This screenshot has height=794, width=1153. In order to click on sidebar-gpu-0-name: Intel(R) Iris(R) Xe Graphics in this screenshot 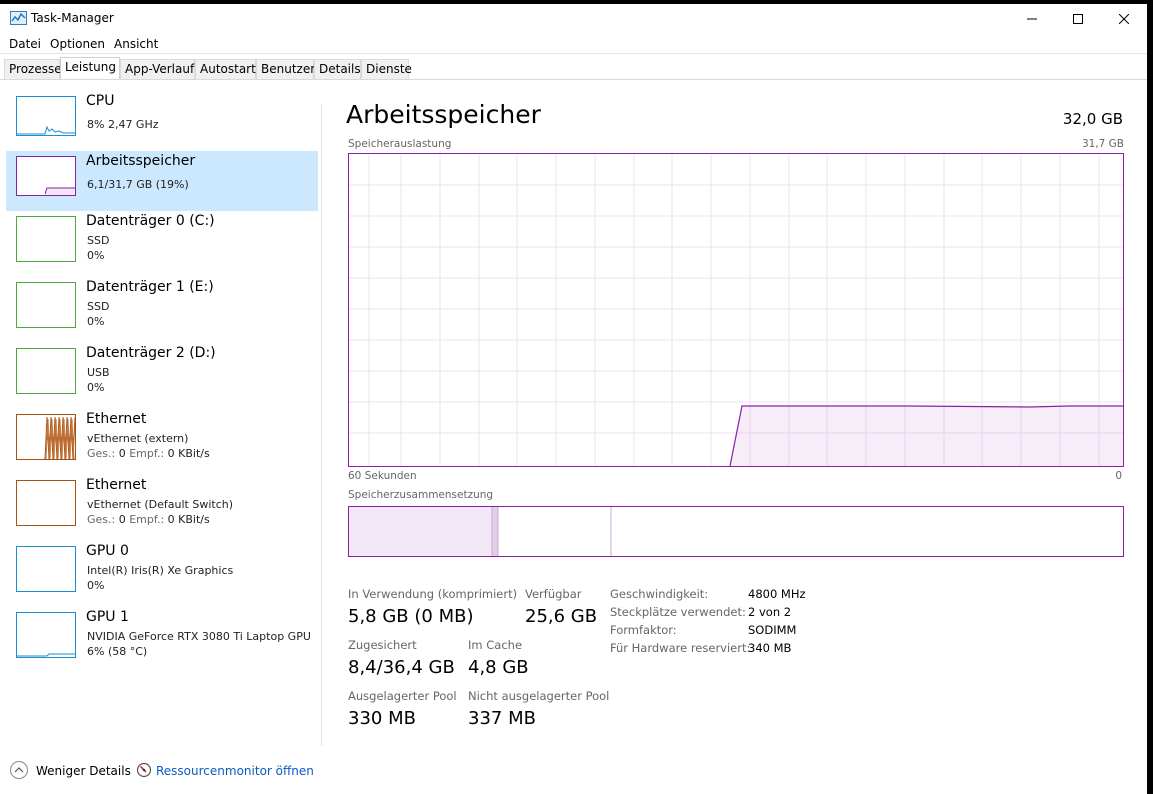, I will do `click(160, 570)`.